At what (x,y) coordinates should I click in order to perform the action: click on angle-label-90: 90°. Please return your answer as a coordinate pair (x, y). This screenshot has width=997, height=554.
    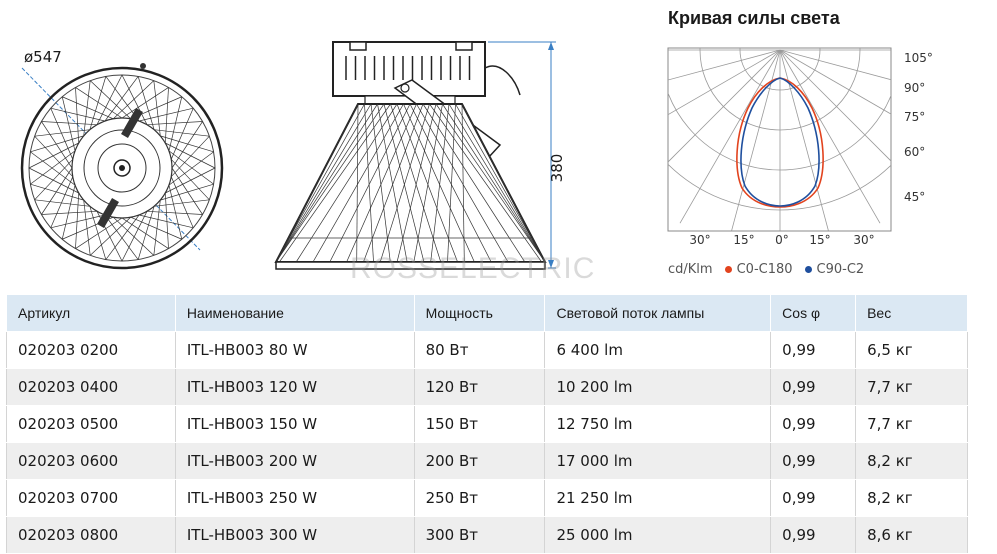
    Looking at the image, I should click on (914, 88).